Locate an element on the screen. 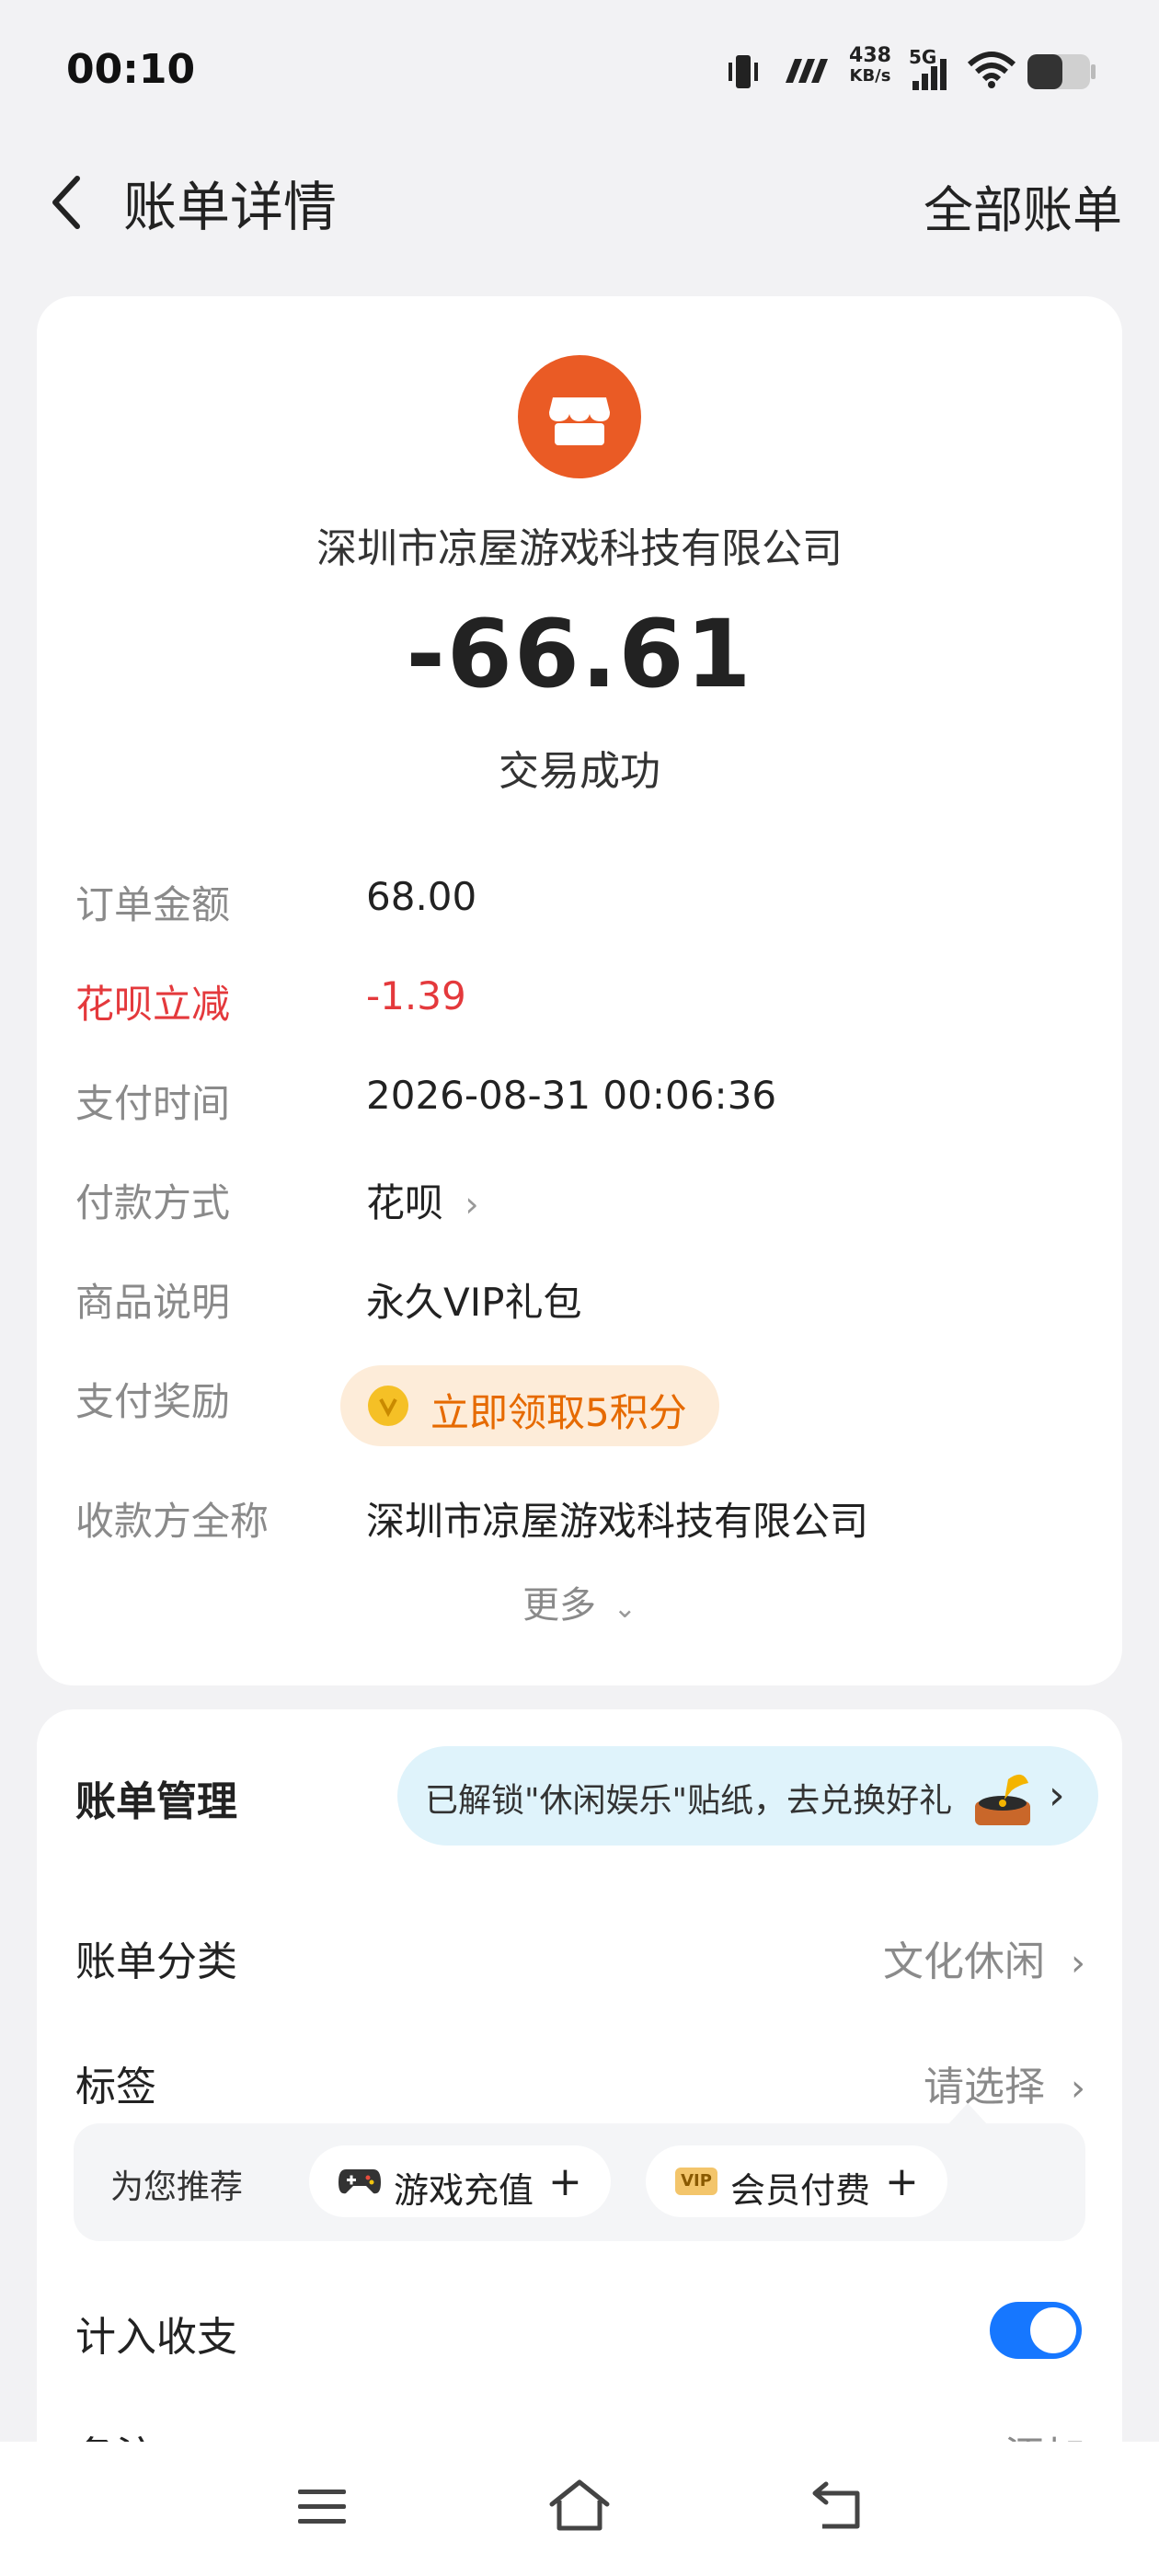 The width and height of the screenshot is (1159, 2576). merchant-store-icon is located at coordinates (579, 416).